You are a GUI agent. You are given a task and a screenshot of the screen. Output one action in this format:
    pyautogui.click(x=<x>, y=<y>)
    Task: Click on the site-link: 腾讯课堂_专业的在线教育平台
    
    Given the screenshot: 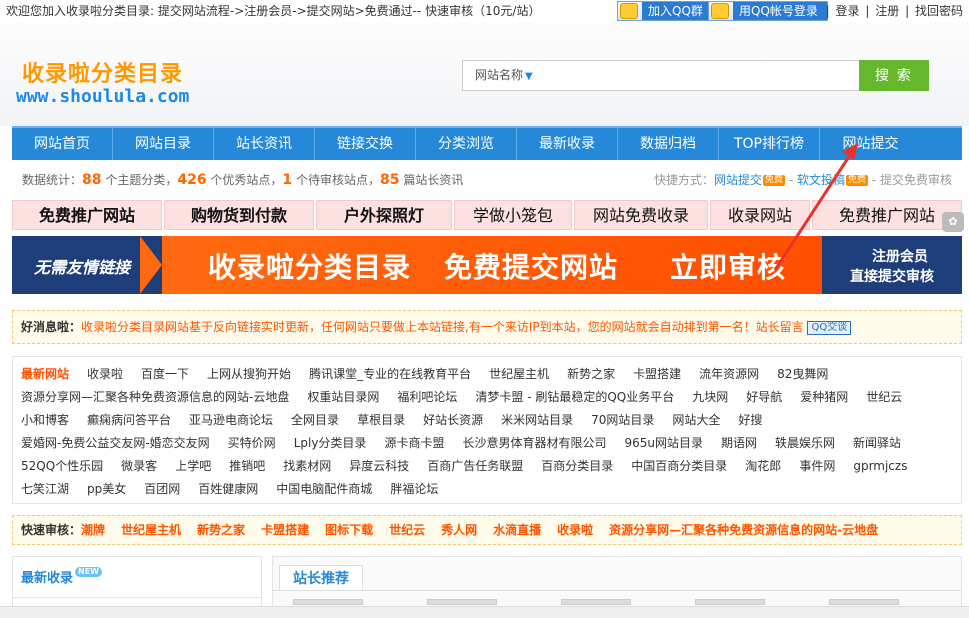 What is the action you would take?
    pyautogui.click(x=390, y=374)
    